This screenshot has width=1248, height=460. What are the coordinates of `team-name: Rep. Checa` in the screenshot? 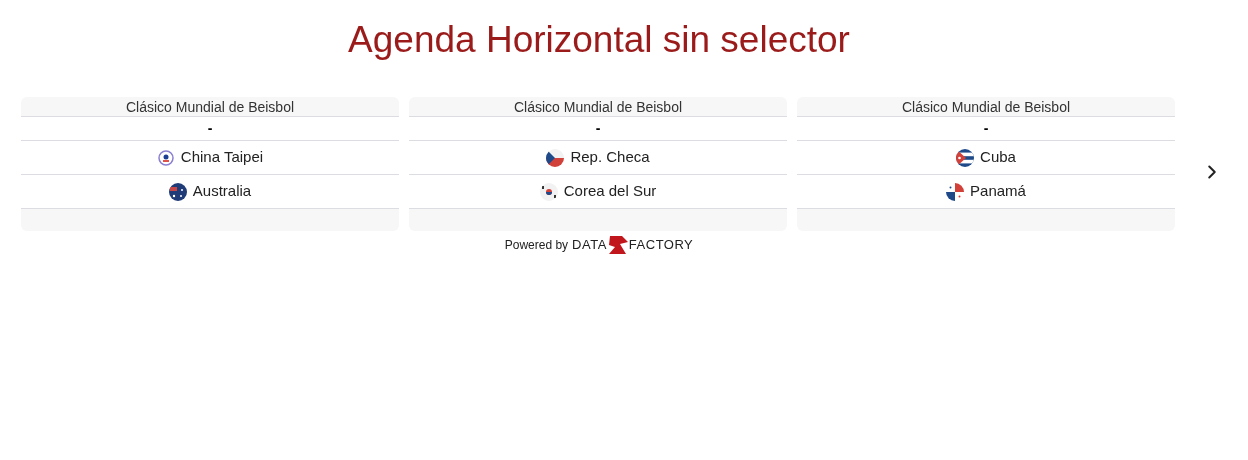 It's located at (610, 157).